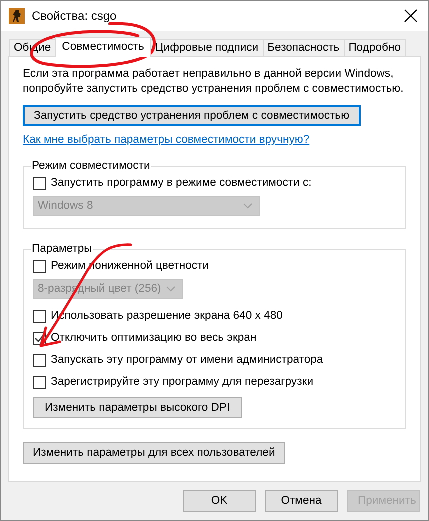 The width and height of the screenshot is (429, 521). What do you see at coordinates (154, 453) in the screenshot?
I see `all-users-button: Изменить параметры для всех пользователей` at bounding box center [154, 453].